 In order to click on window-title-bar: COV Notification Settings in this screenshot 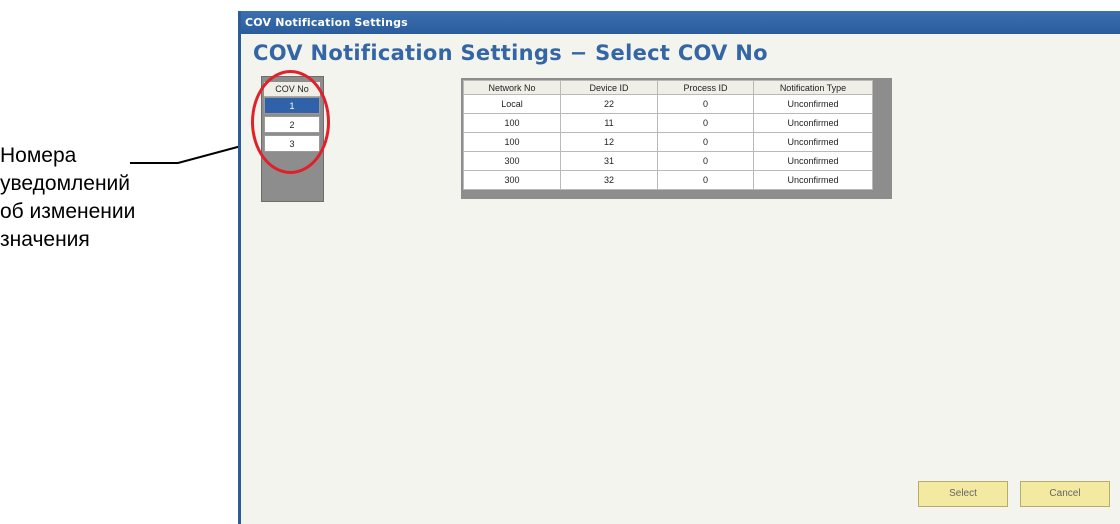, I will do `click(680, 22)`.